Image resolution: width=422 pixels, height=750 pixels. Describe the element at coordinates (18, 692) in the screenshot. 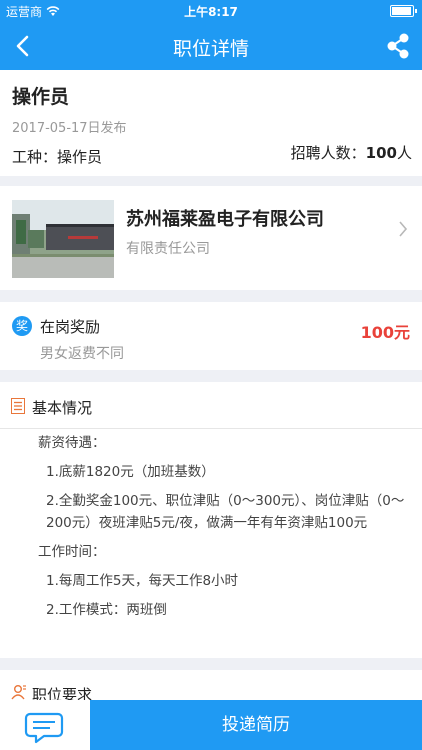

I see `person-icon` at that location.